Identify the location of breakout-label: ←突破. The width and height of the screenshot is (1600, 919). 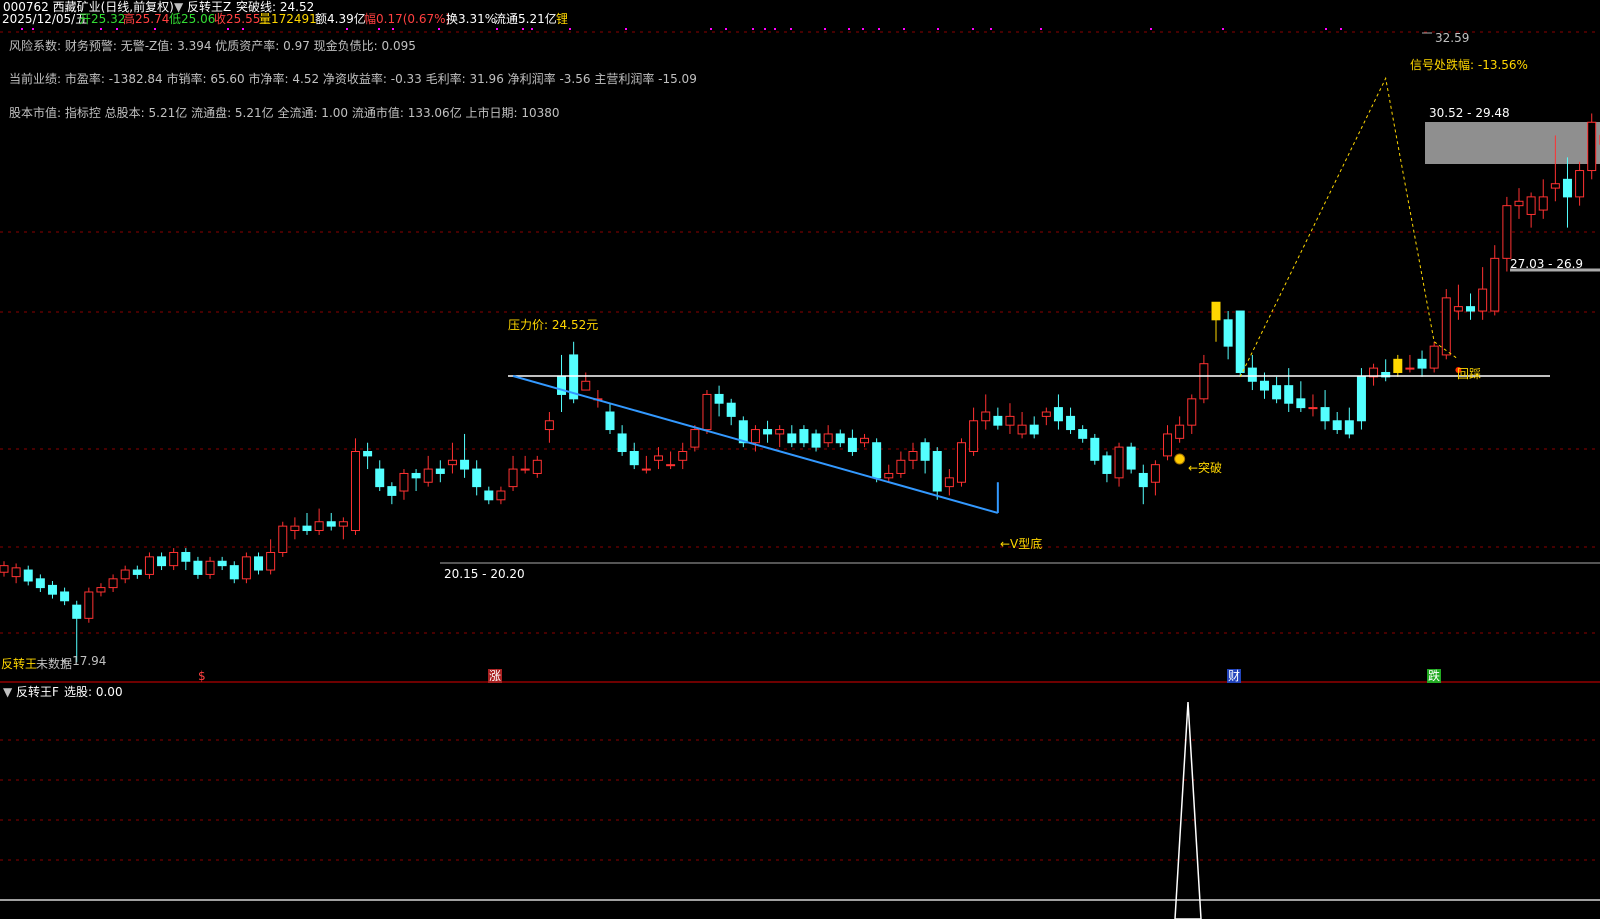
(1205, 468).